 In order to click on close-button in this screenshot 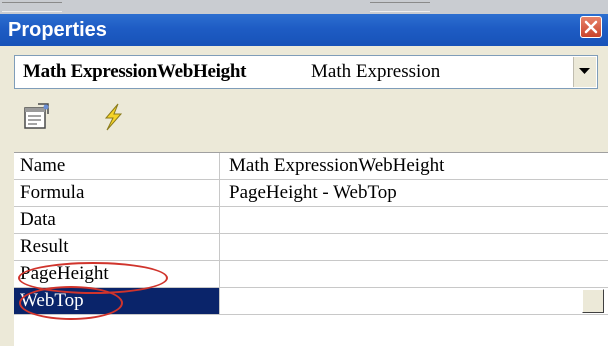, I will do `click(591, 27)`.